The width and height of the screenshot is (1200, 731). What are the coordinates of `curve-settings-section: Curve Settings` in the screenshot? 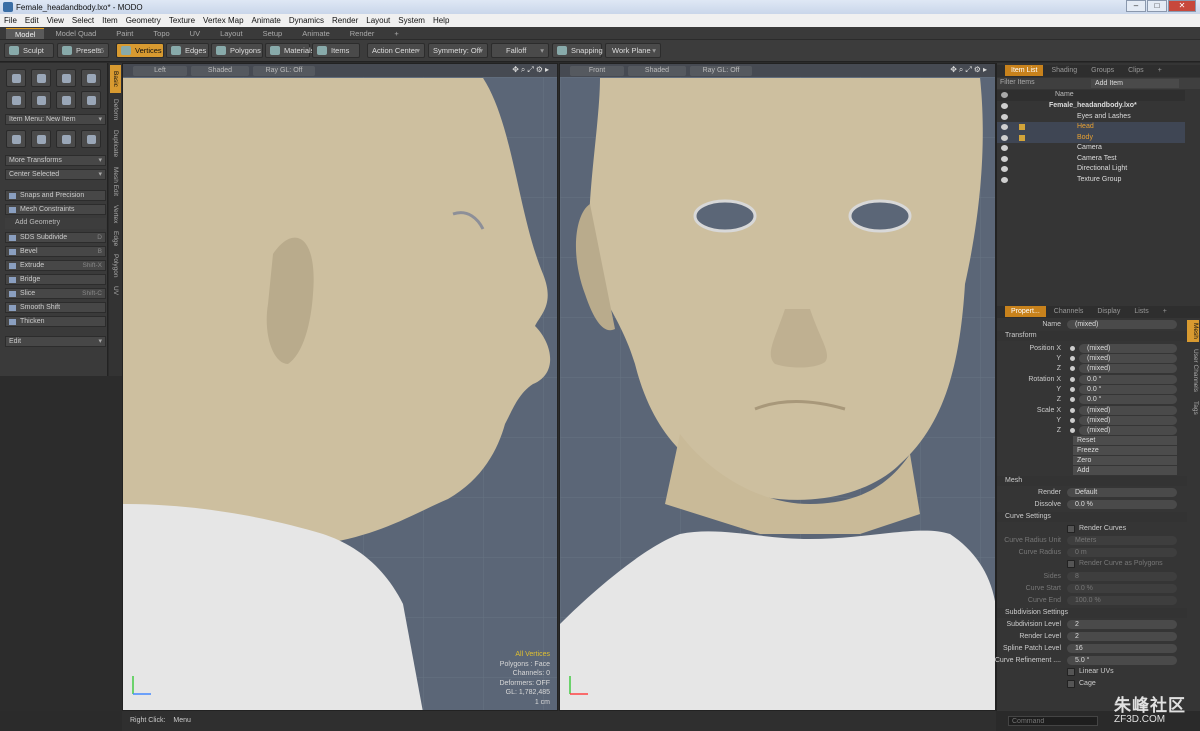 It's located at (1092, 517).